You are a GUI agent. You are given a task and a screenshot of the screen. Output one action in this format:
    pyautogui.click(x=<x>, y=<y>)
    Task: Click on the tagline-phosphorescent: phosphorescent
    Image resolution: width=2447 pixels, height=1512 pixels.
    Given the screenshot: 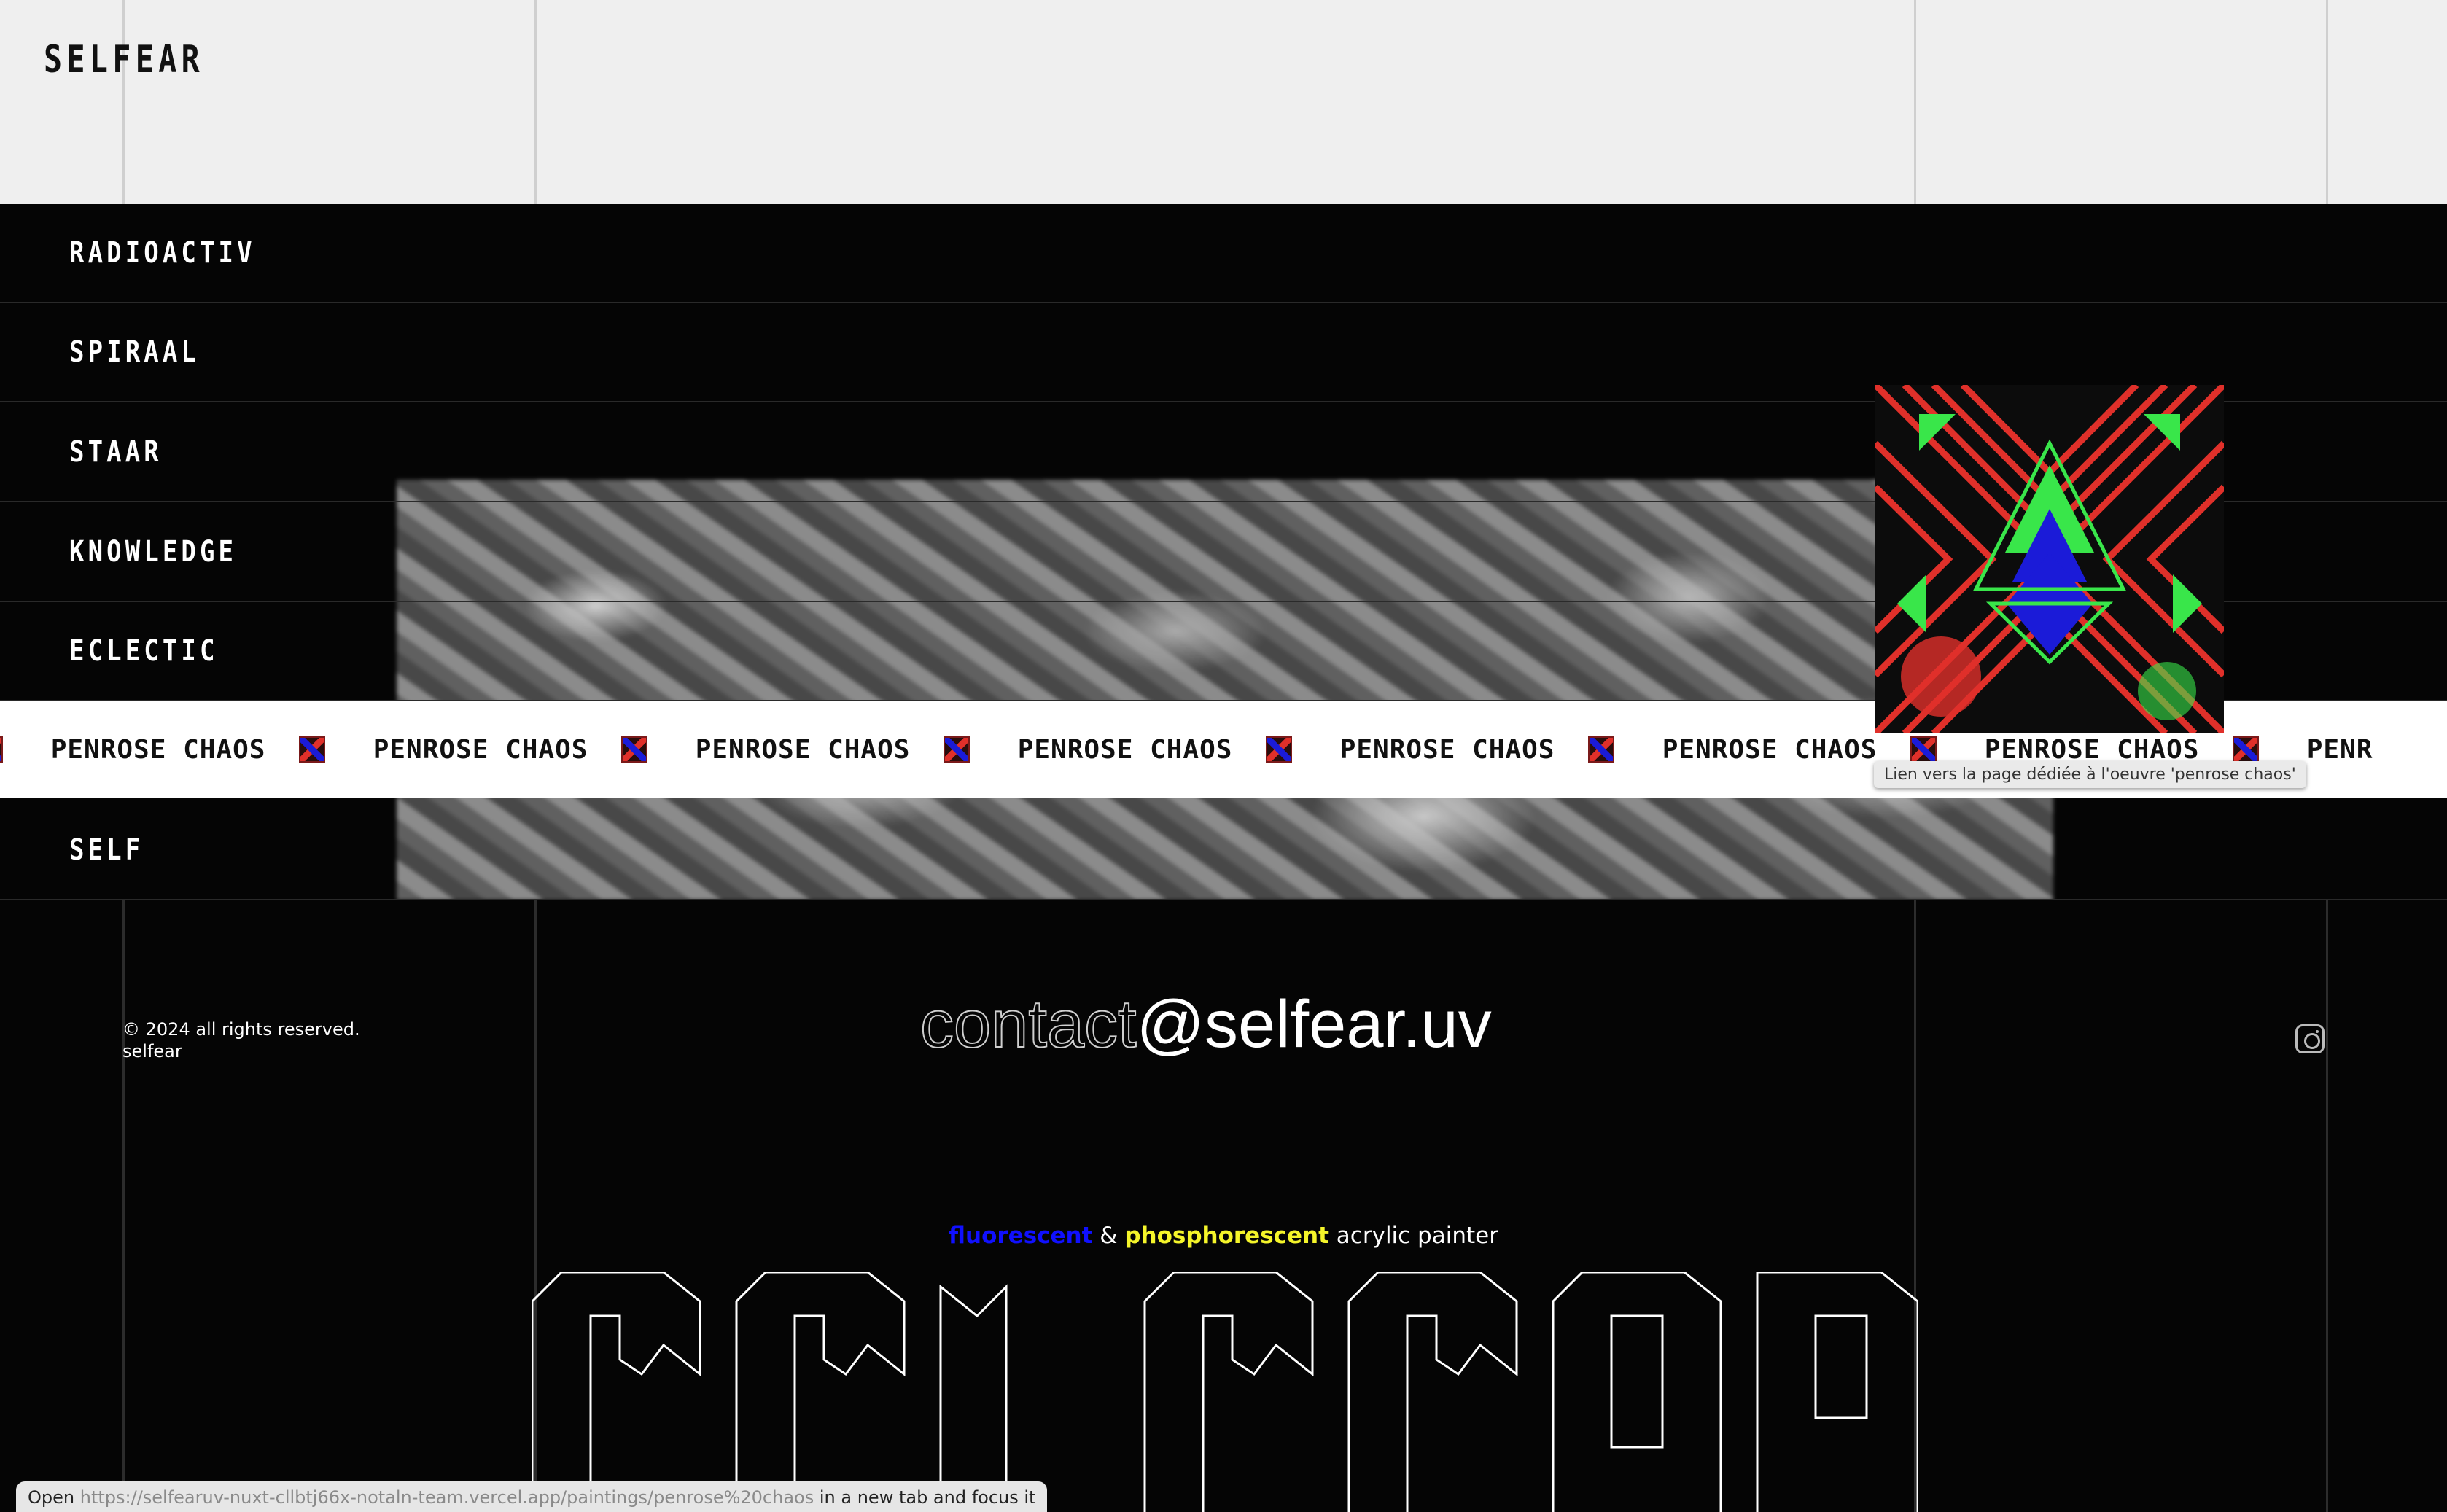 What is the action you would take?
    pyautogui.click(x=1226, y=1236)
    